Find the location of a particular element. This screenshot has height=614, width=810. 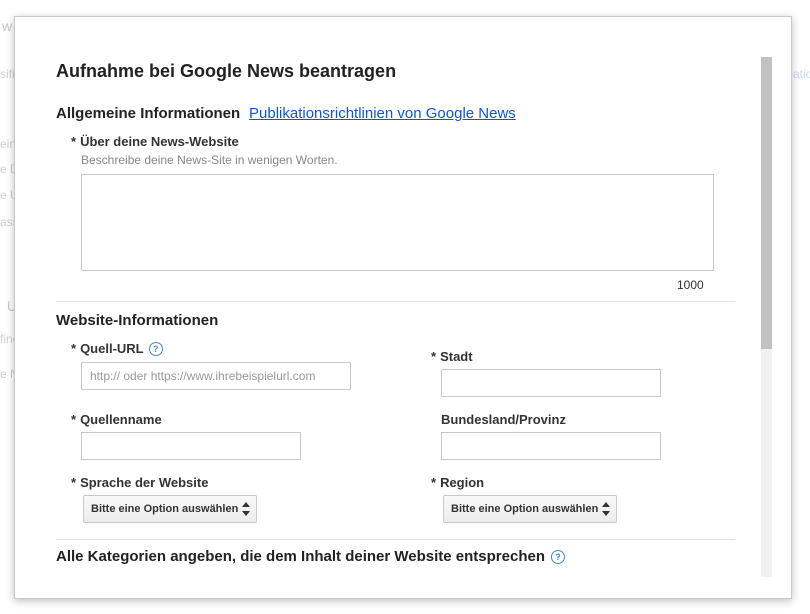

website-info-heading: Website-Informationen is located at coordinates (137, 320).